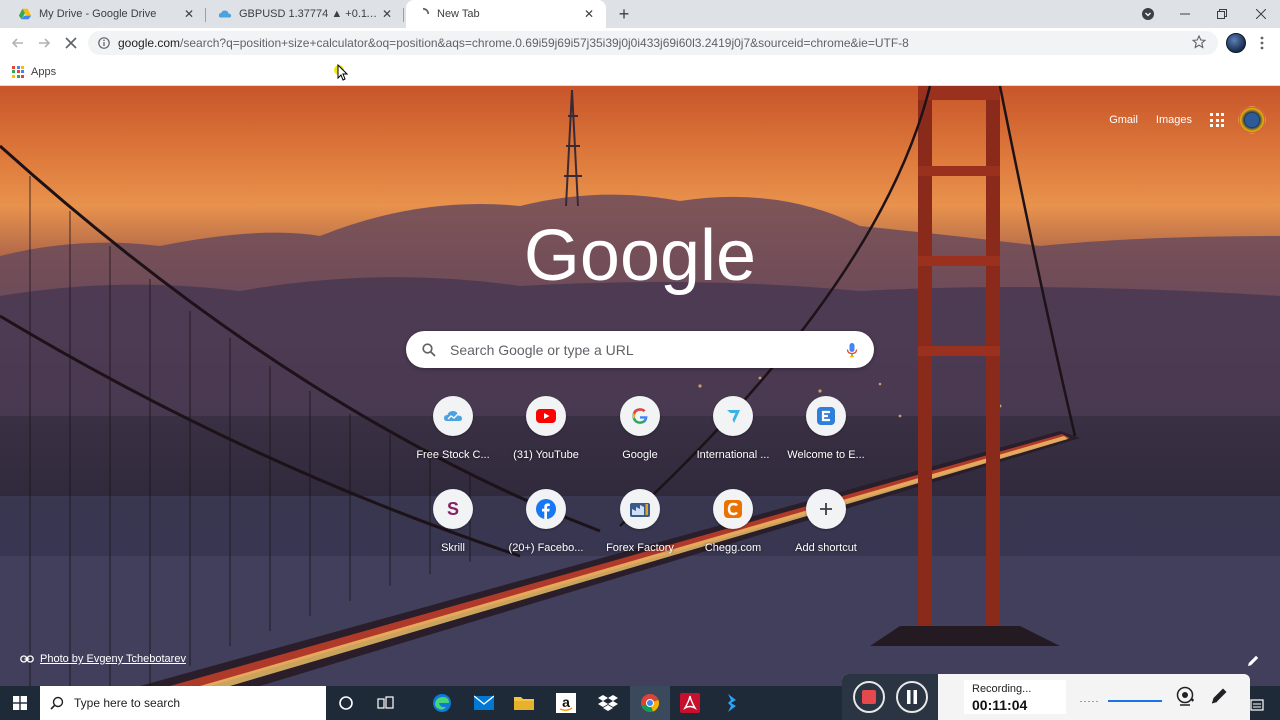  Describe the element at coordinates (44, 71) in the screenshot. I see `apps-label: Apps` at that location.